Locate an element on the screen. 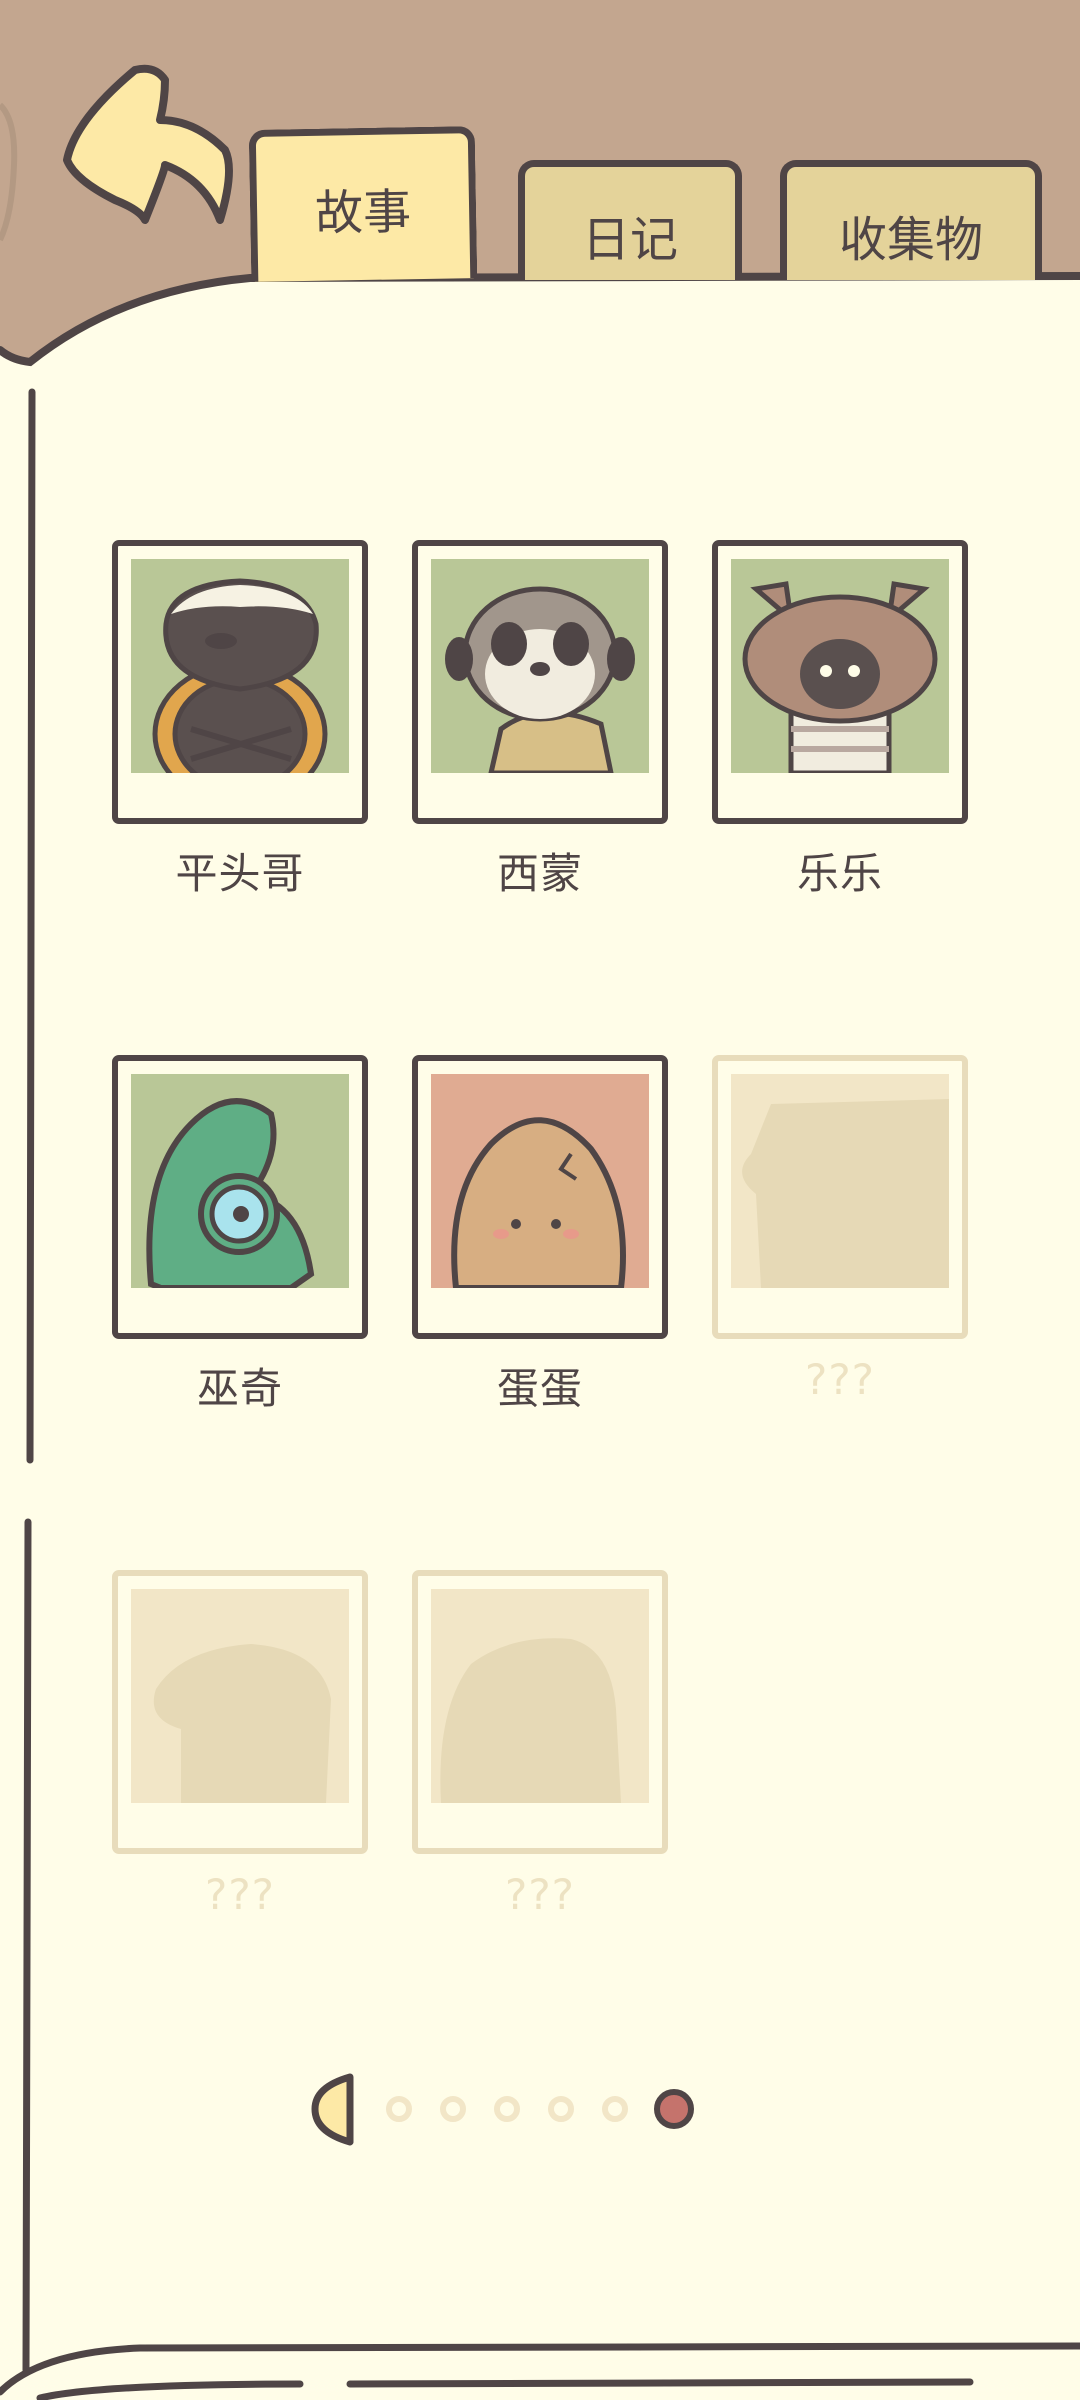  character-card-pingtouge is located at coordinates (240, 682).